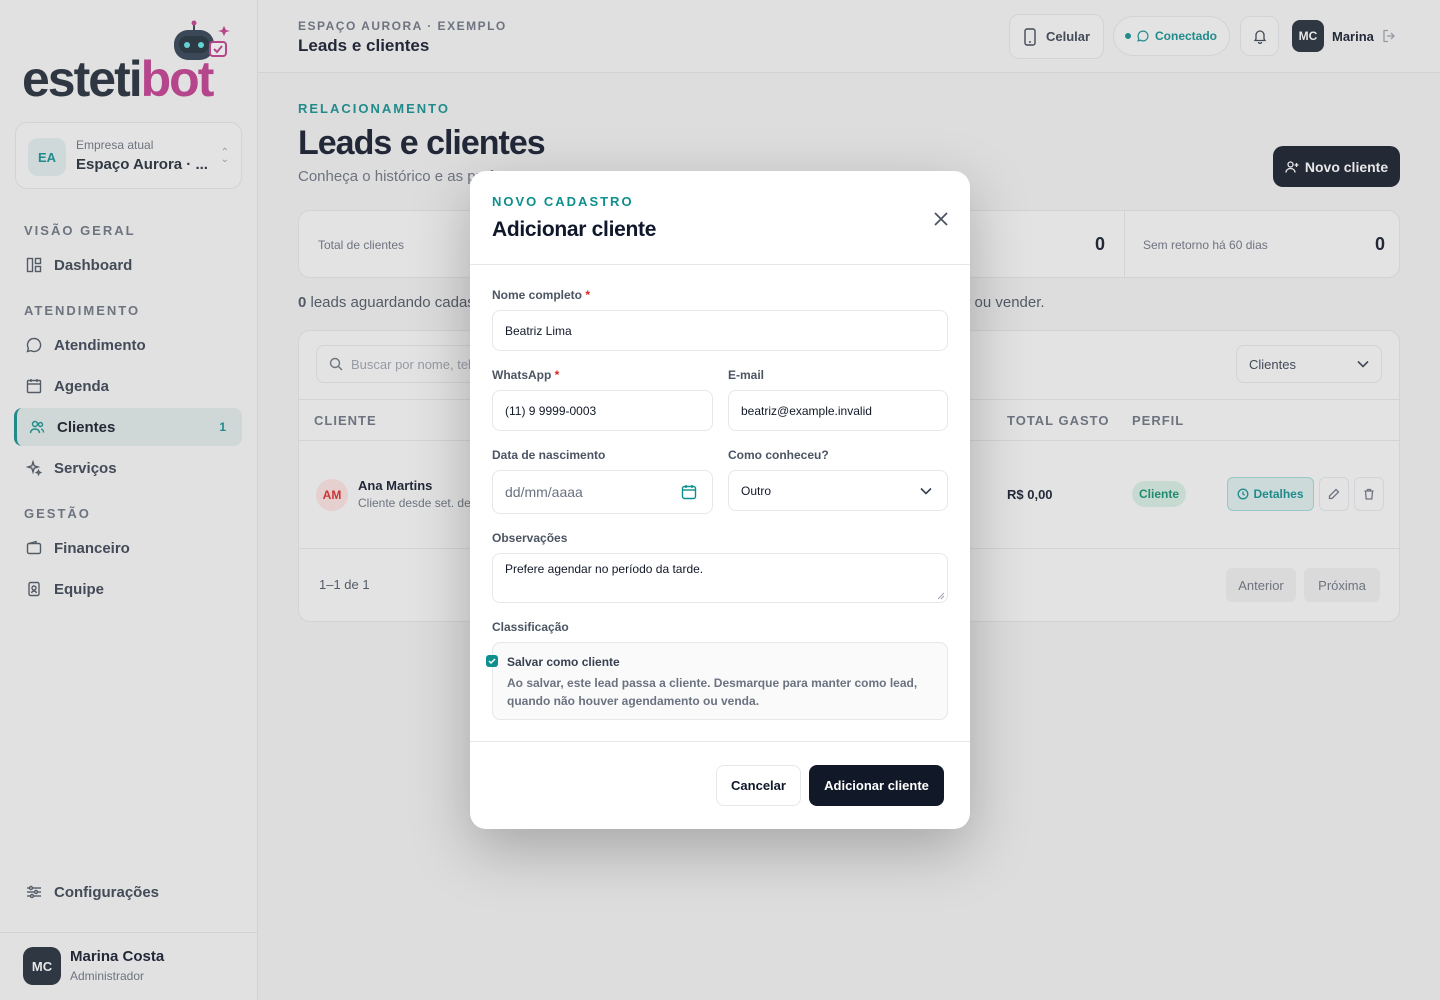  What do you see at coordinates (941, 596) in the screenshot?
I see `resize-handle-icon` at bounding box center [941, 596].